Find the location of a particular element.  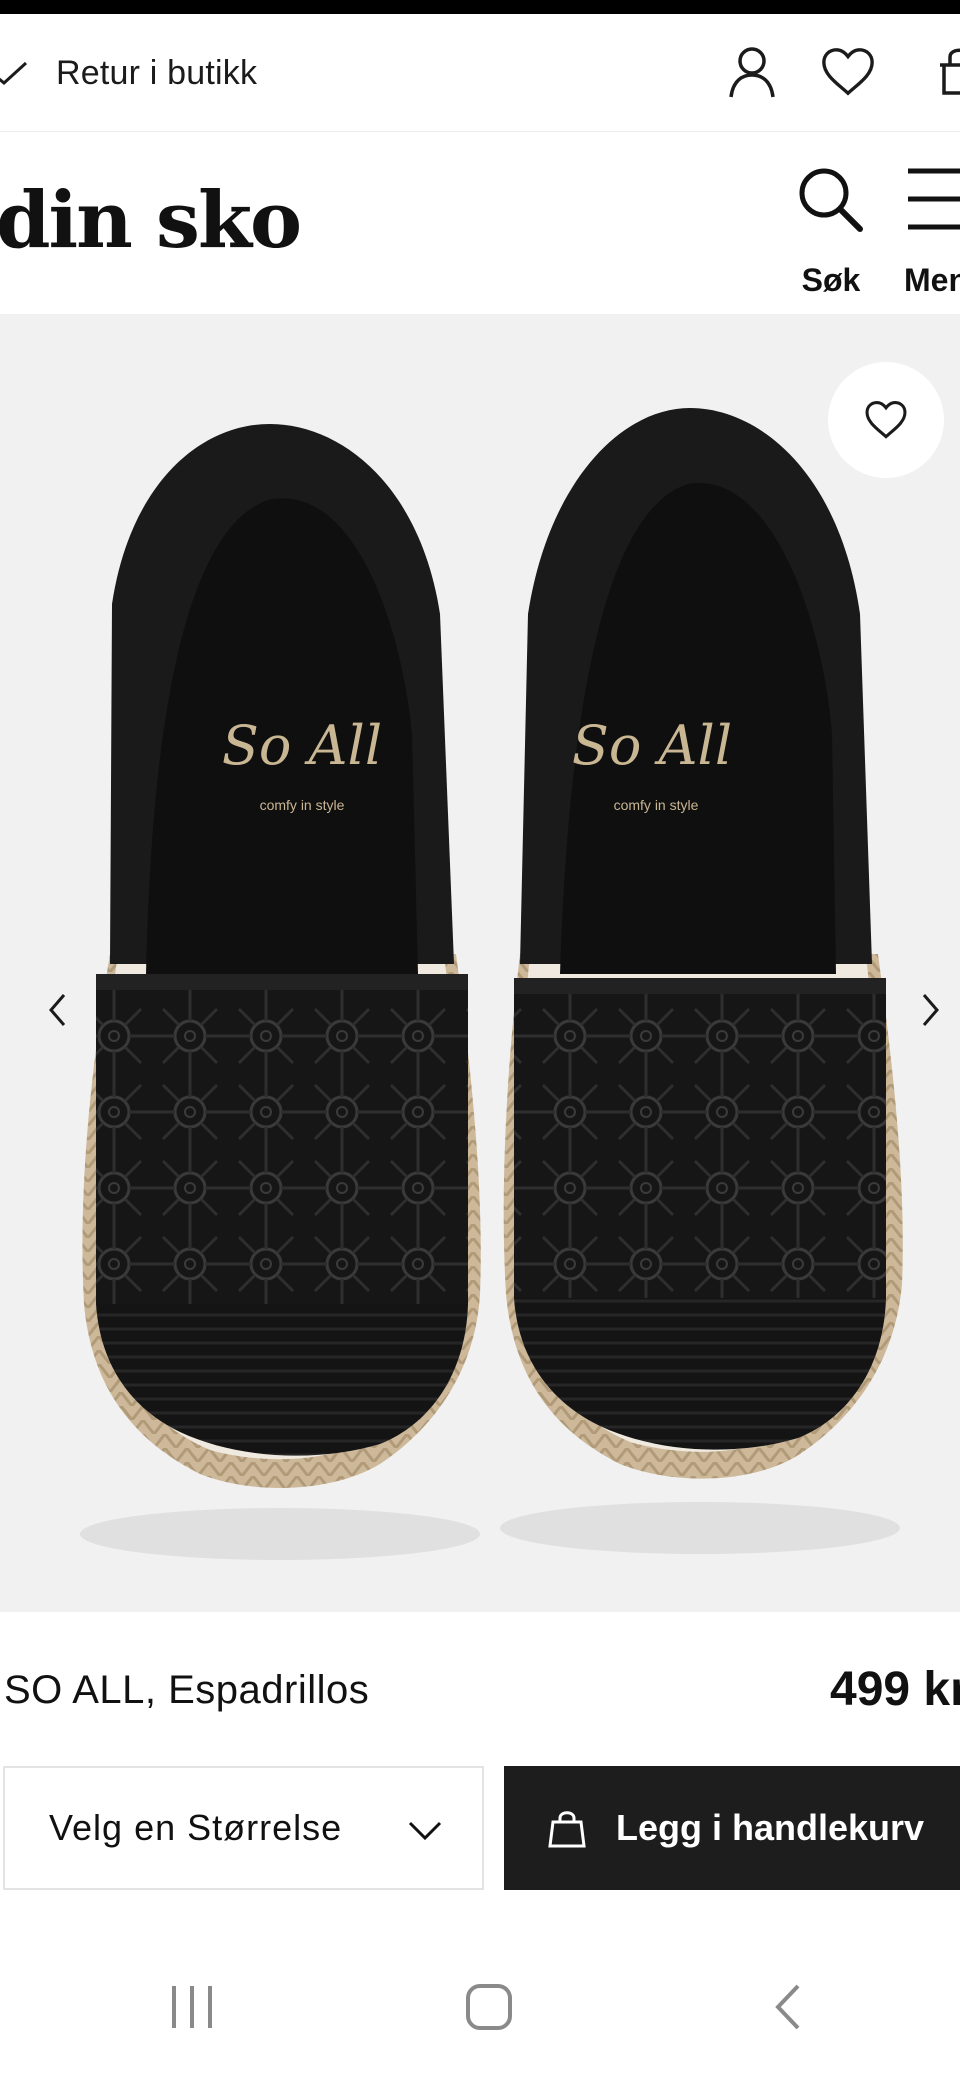

chevron-right-icon is located at coordinates (930, 1010).